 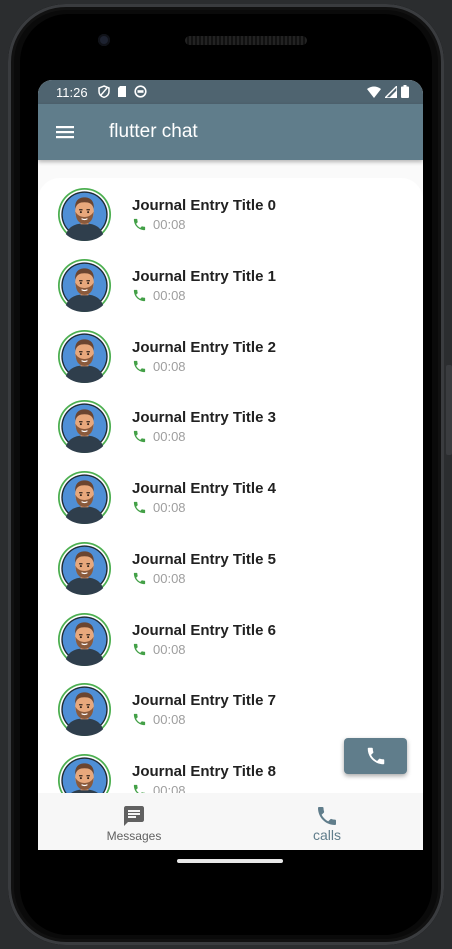 What do you see at coordinates (204, 771) in the screenshot?
I see `entry-title: Journal Entry Title 8` at bounding box center [204, 771].